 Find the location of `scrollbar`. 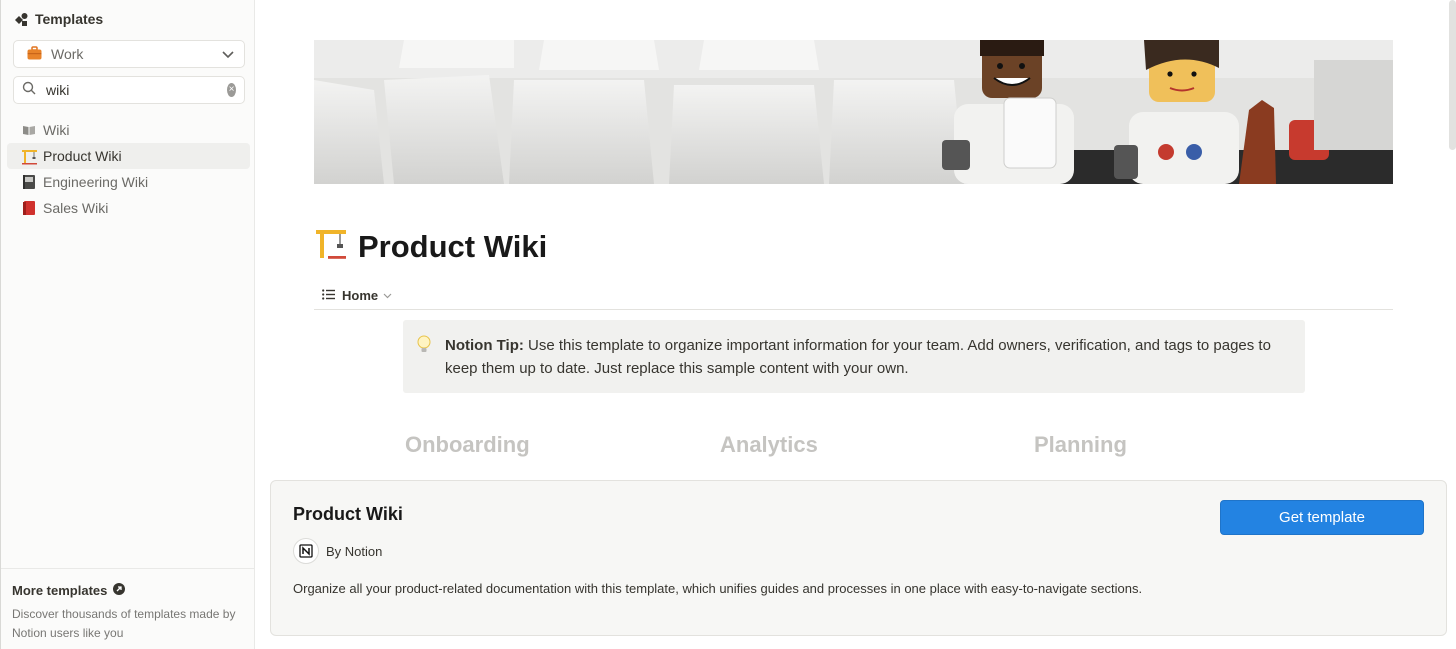

scrollbar is located at coordinates (1452, 75).